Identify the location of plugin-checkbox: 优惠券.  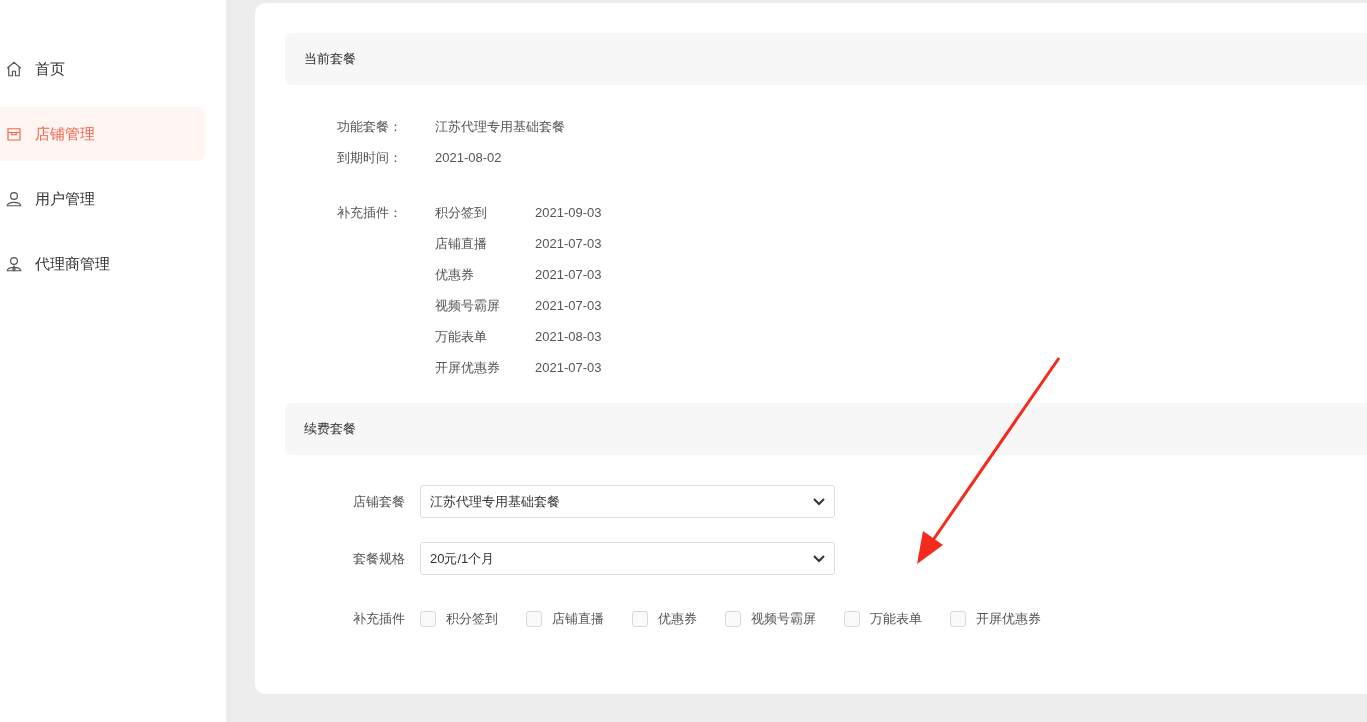
(664, 619).